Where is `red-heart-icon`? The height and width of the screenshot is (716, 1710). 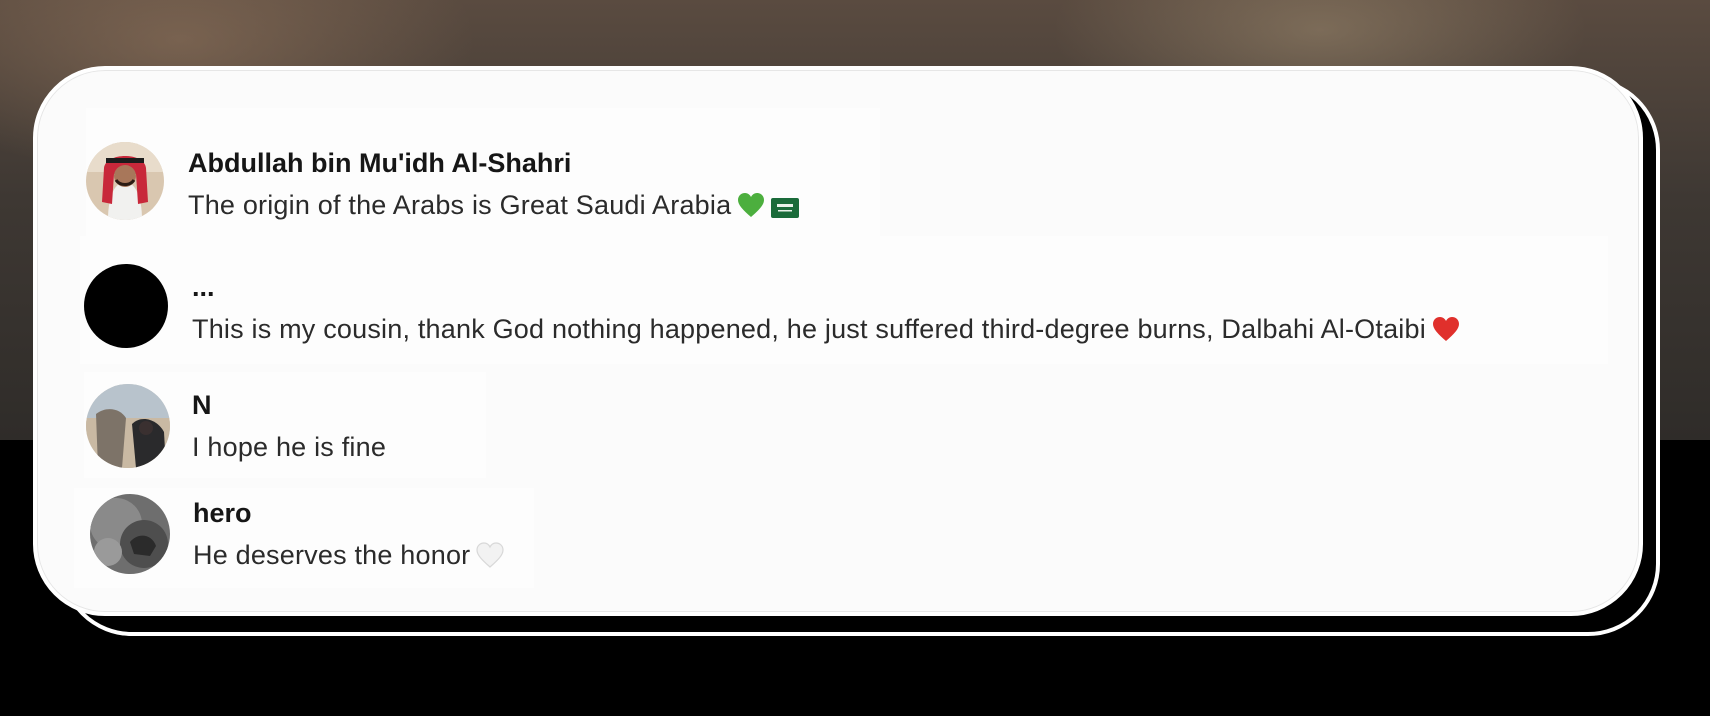
red-heart-icon is located at coordinates (1446, 332).